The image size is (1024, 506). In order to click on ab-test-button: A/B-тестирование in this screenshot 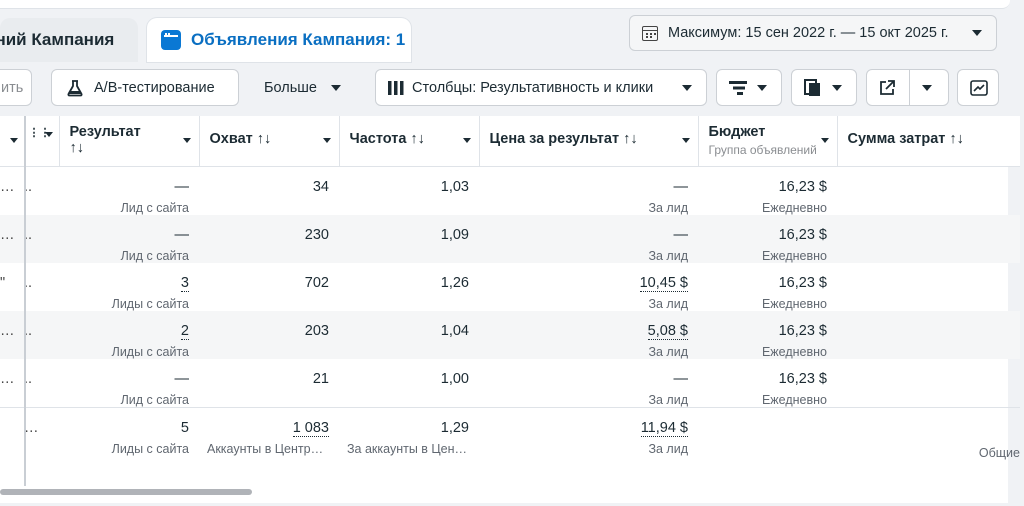, I will do `click(145, 87)`.